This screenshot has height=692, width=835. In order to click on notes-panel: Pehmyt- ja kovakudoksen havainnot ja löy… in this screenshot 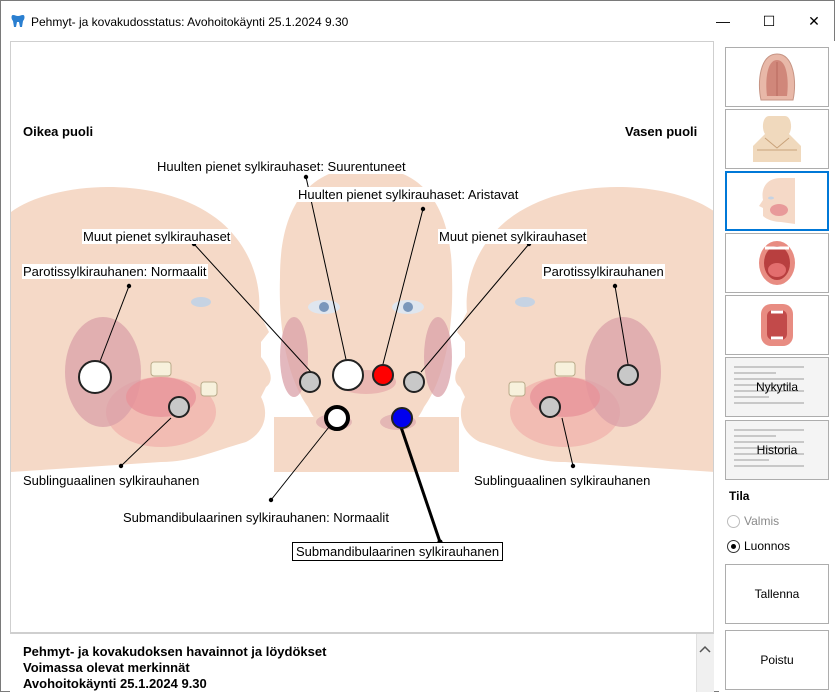, I will do `click(362, 662)`.